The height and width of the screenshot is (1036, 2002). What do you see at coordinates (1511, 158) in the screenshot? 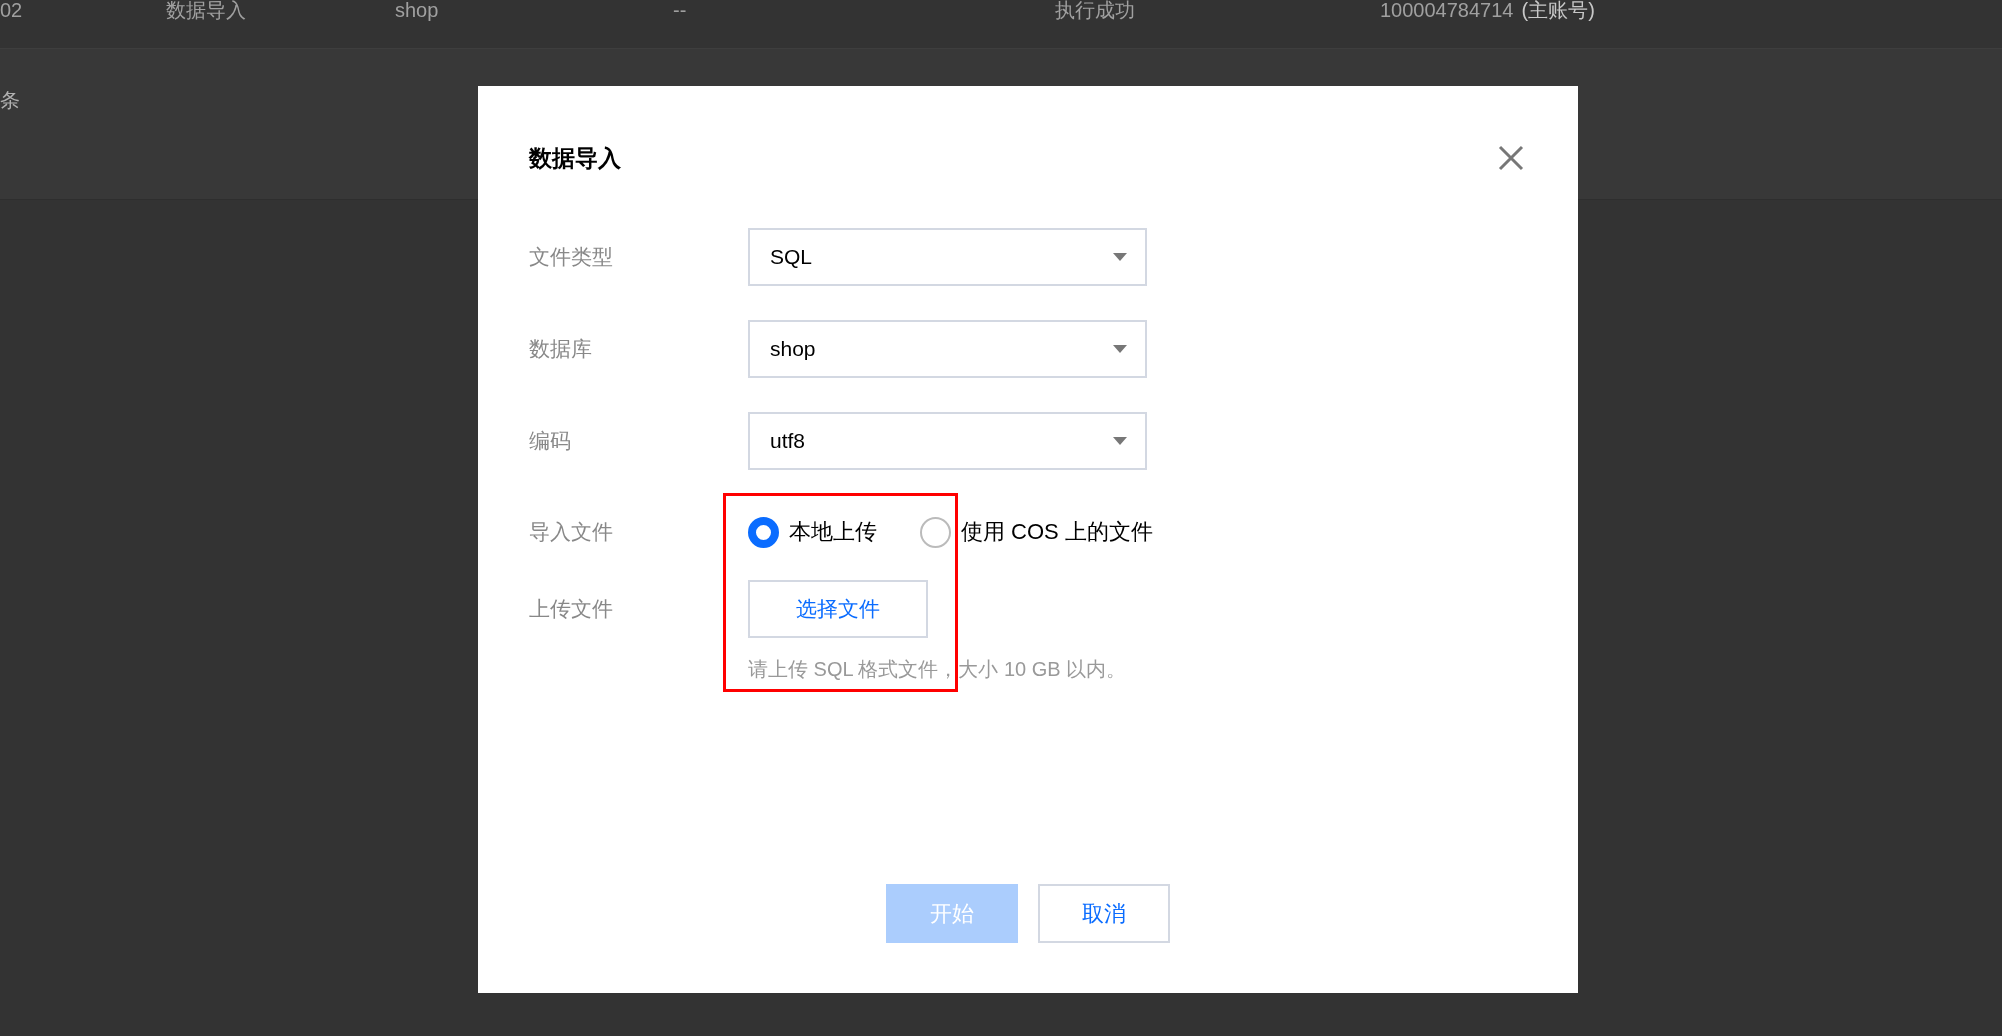
I see `close-icon` at bounding box center [1511, 158].